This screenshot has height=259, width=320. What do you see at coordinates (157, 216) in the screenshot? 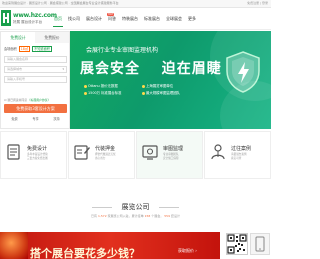
I see `stats-mid: 个展会，` at bounding box center [157, 216].